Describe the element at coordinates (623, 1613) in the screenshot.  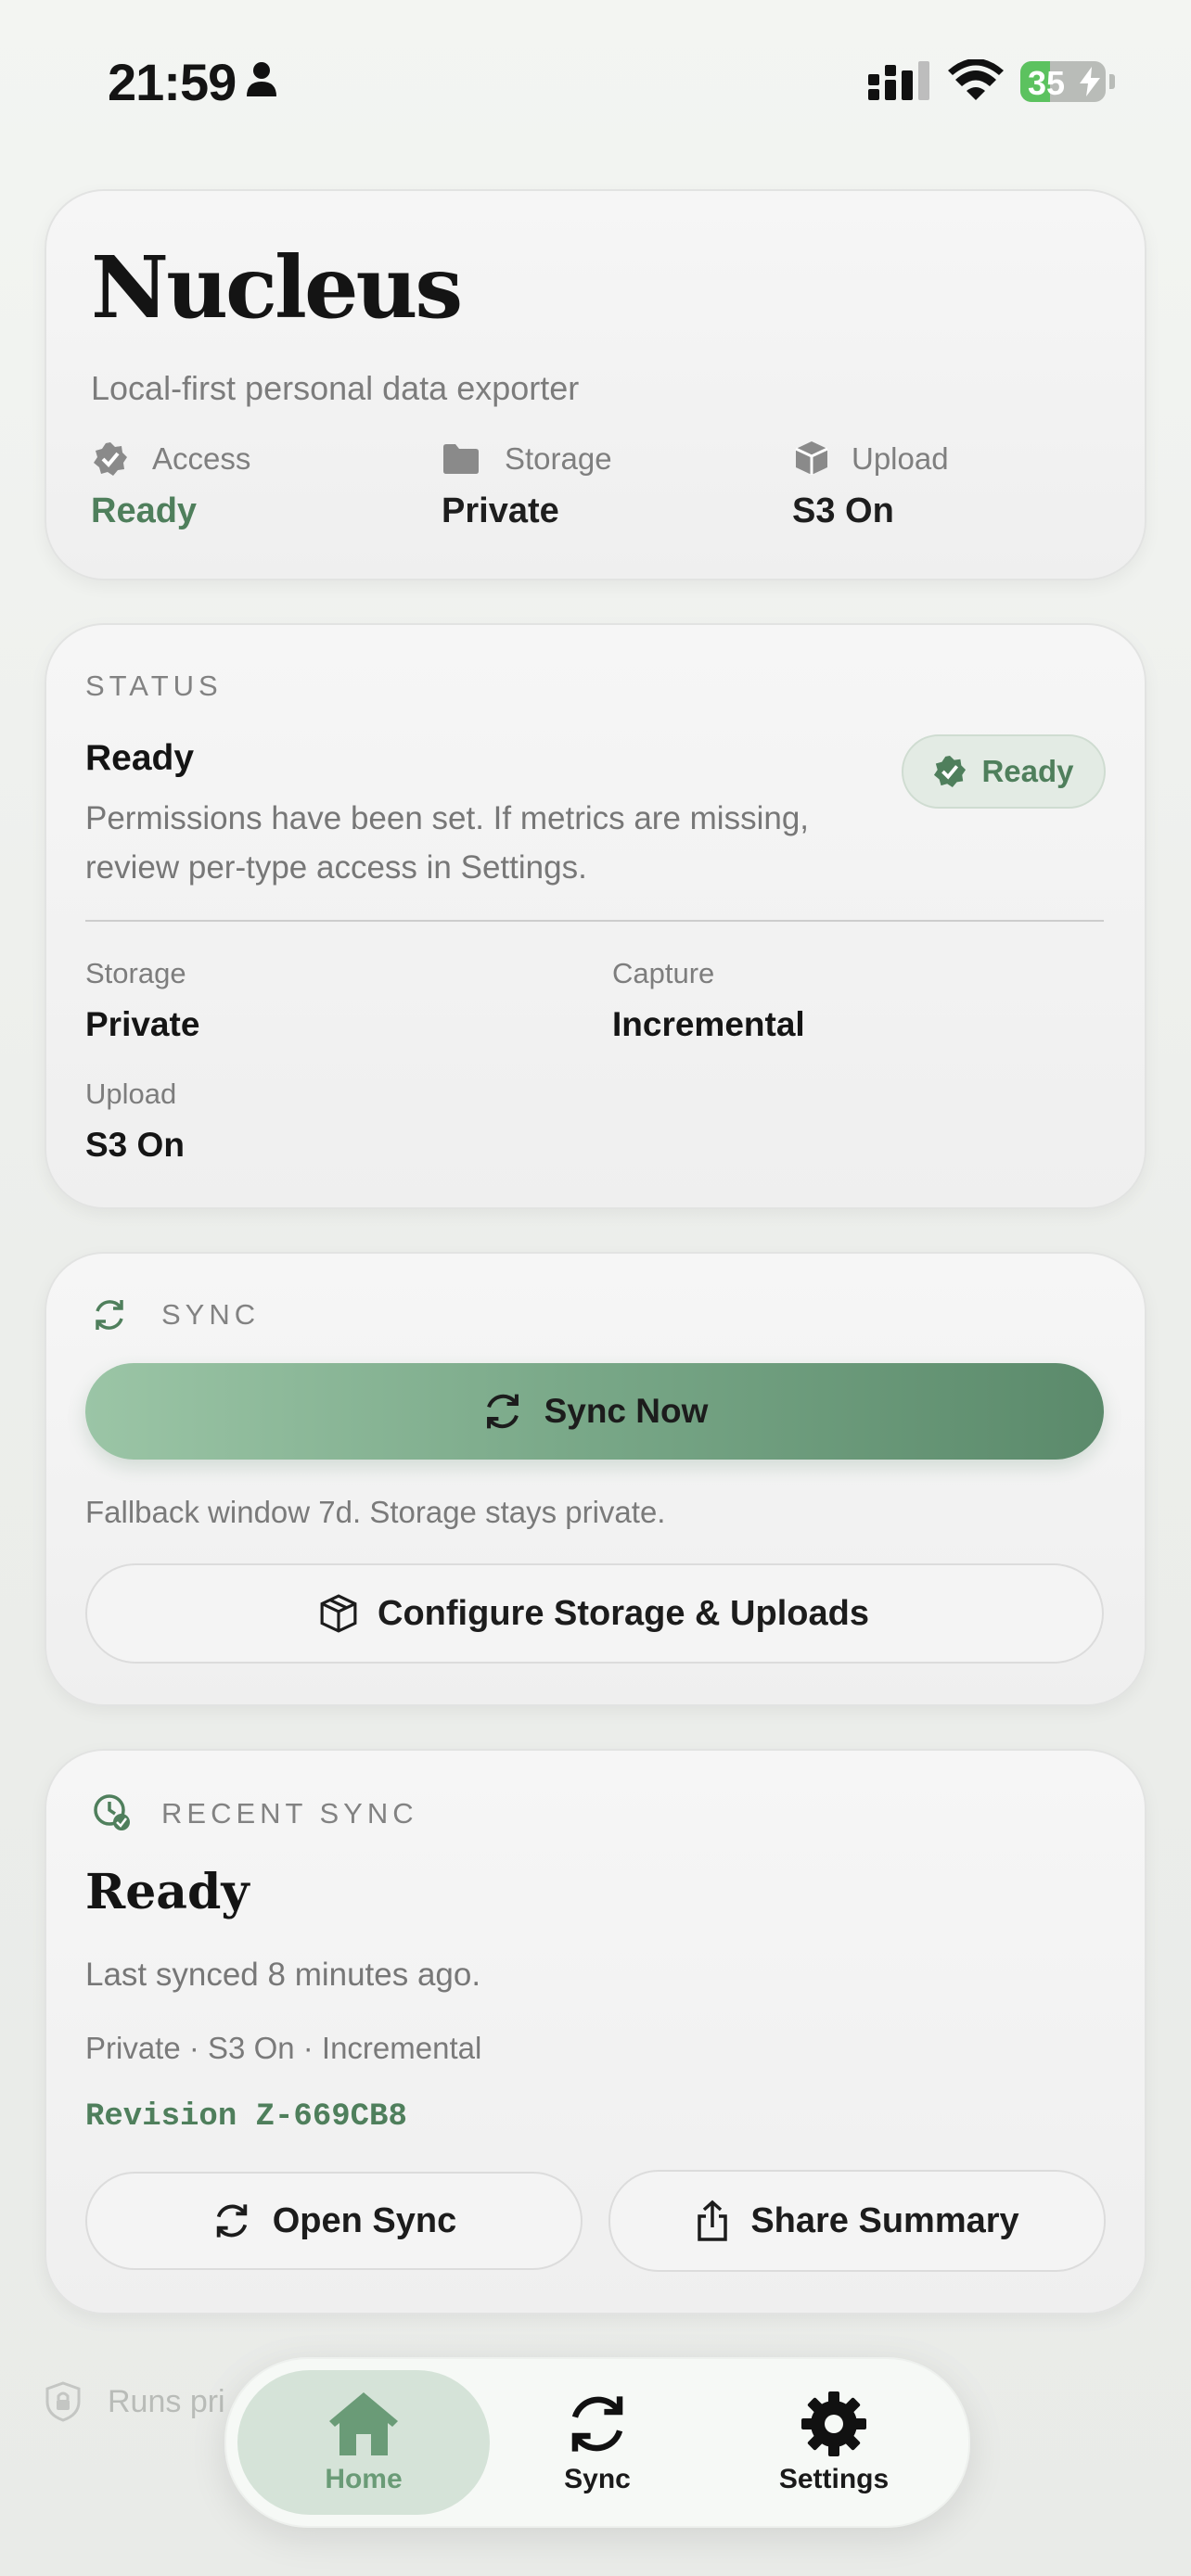
I see `configure-storage-label: Configure Storage & Uploads` at that location.